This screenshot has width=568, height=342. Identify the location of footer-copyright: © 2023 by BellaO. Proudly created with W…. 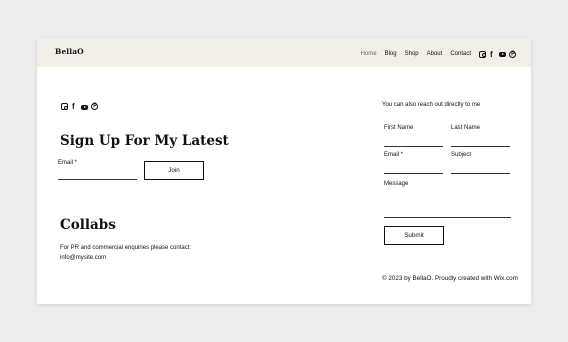
(450, 278).